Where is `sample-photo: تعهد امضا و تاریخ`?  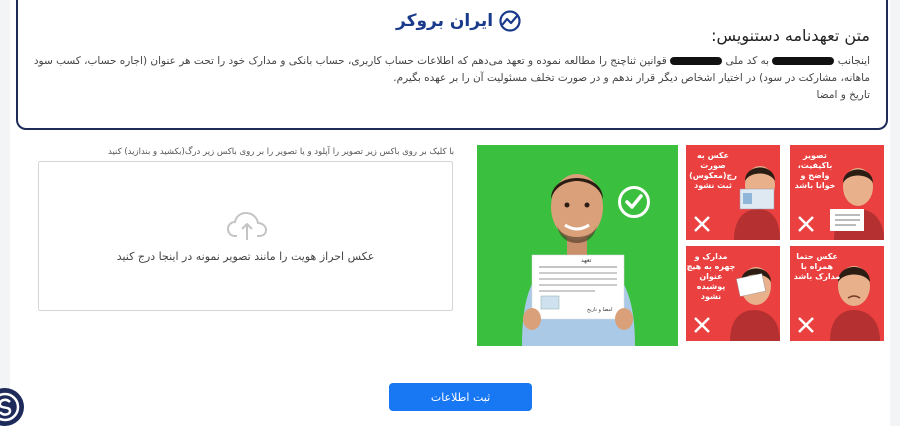
sample-photo: تعهد امضا و تاریخ is located at coordinates (577, 245).